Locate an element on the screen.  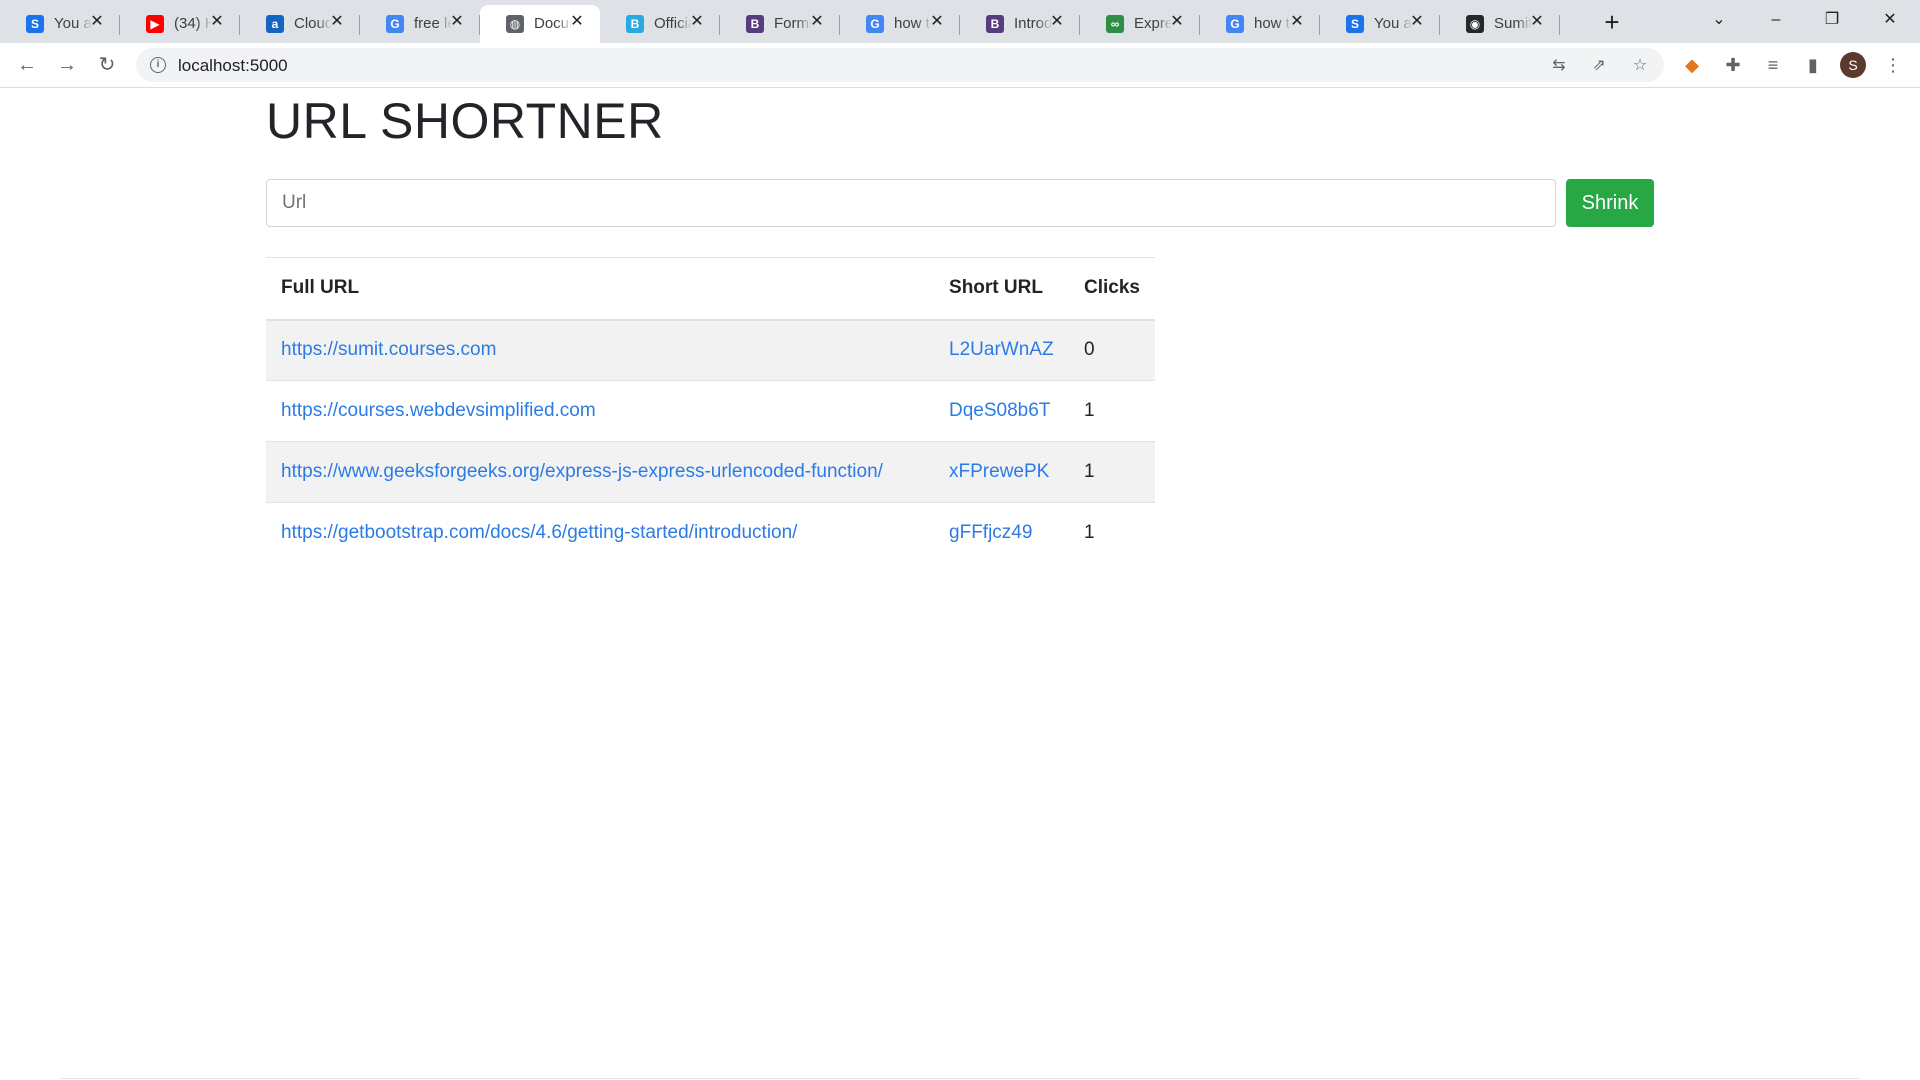
shrink-button: Shrink is located at coordinates (1610, 203).